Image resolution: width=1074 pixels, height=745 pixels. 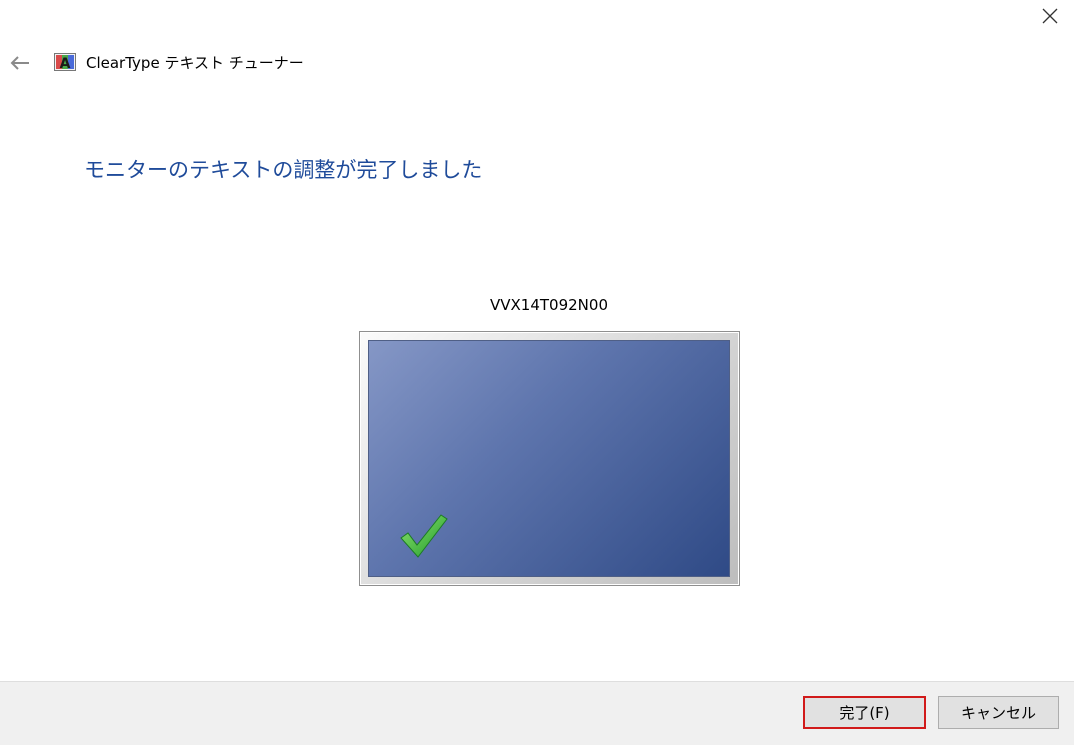 I want to click on close-icon, so click(x=1050, y=16).